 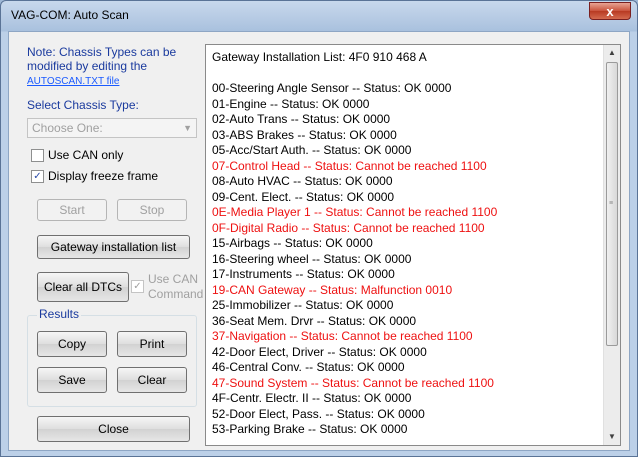 What do you see at coordinates (308, 367) in the screenshot?
I see `scan-result-line: 46-Central Conv. -- Status: OK 0000` at bounding box center [308, 367].